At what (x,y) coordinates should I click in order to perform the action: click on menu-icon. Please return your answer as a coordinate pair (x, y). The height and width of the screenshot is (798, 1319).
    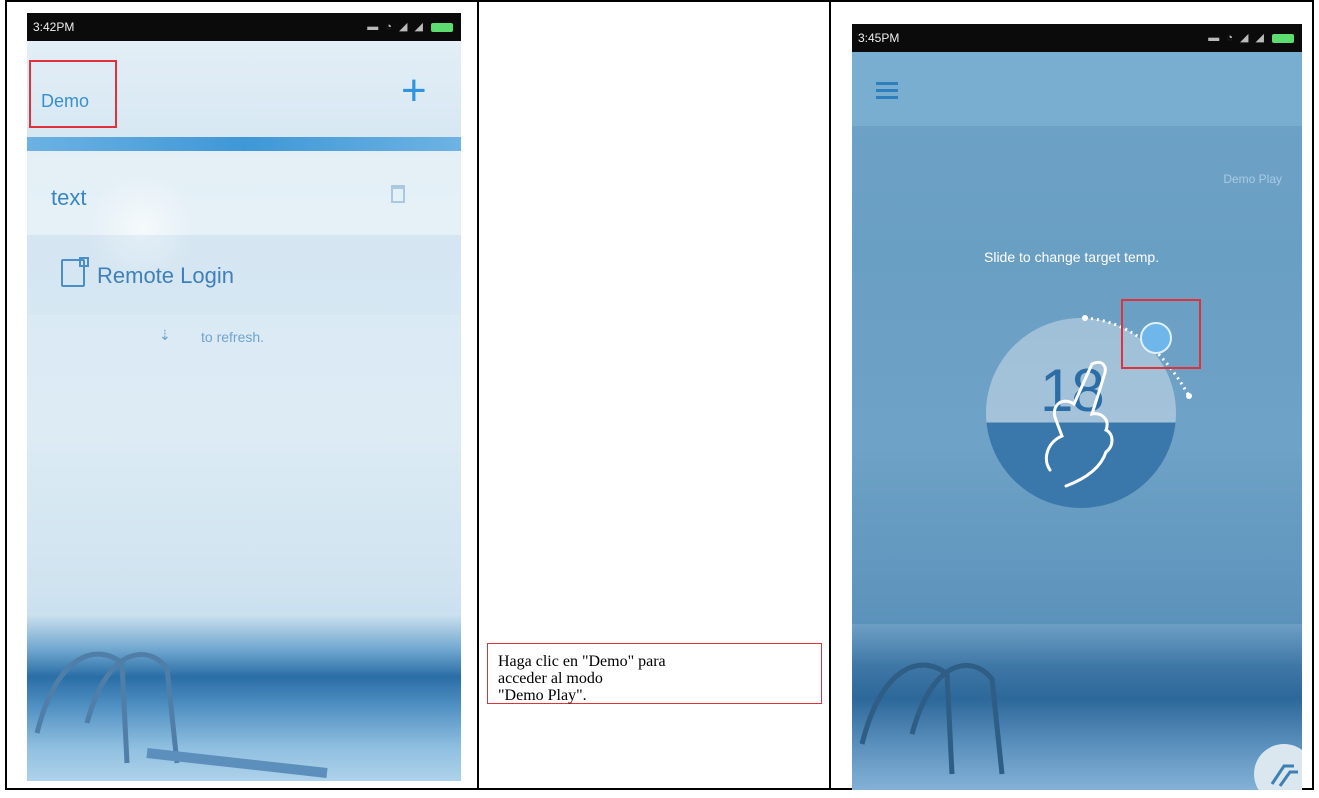
    Looking at the image, I should click on (887, 92).